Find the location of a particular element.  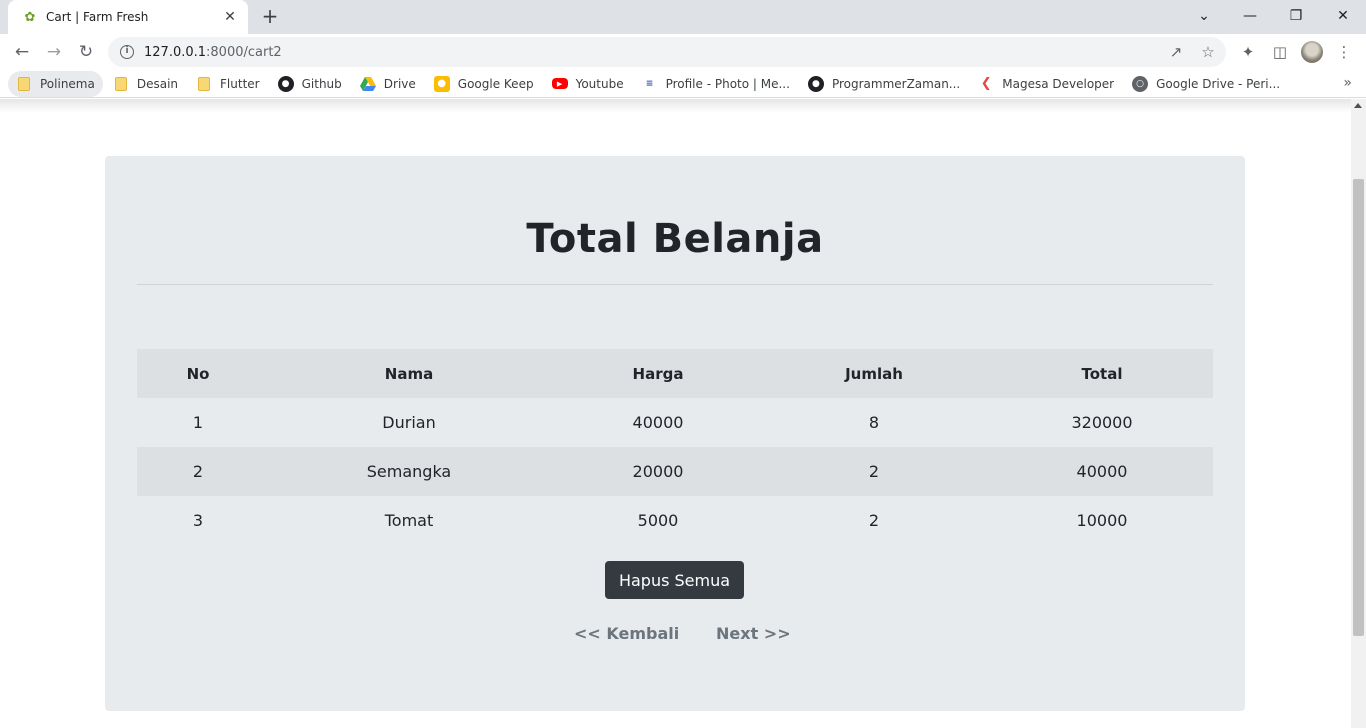

page-scrollbar is located at coordinates (1358, 413).